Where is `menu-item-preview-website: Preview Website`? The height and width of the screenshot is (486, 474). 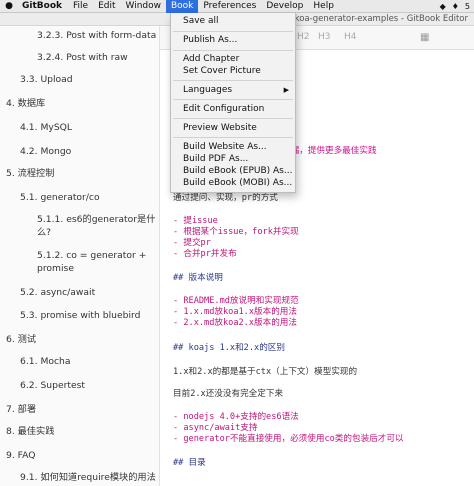 menu-item-preview-website: Preview Website is located at coordinates (220, 128).